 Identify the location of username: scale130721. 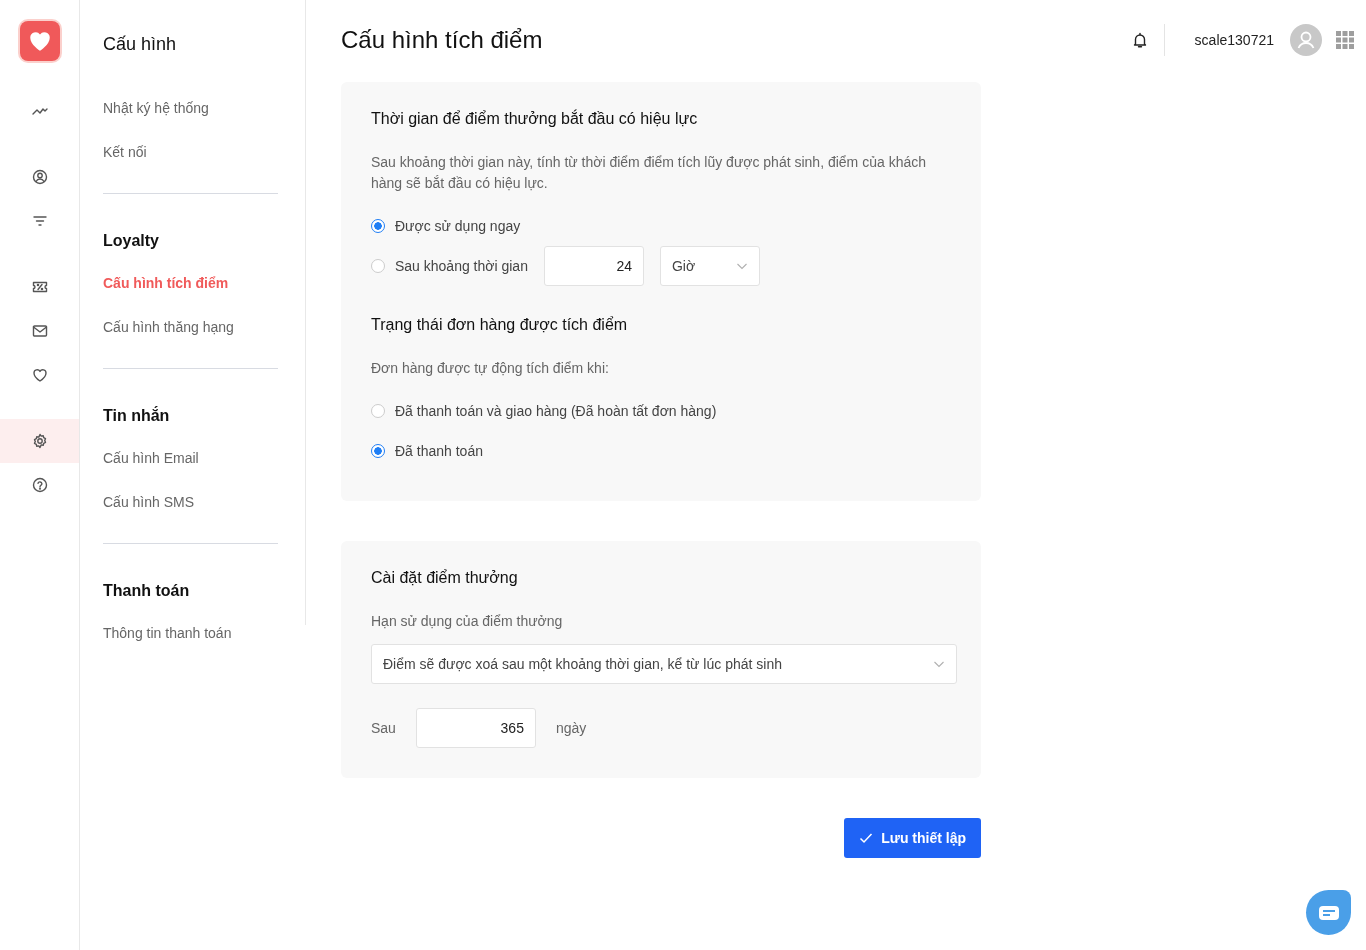
(1234, 40).